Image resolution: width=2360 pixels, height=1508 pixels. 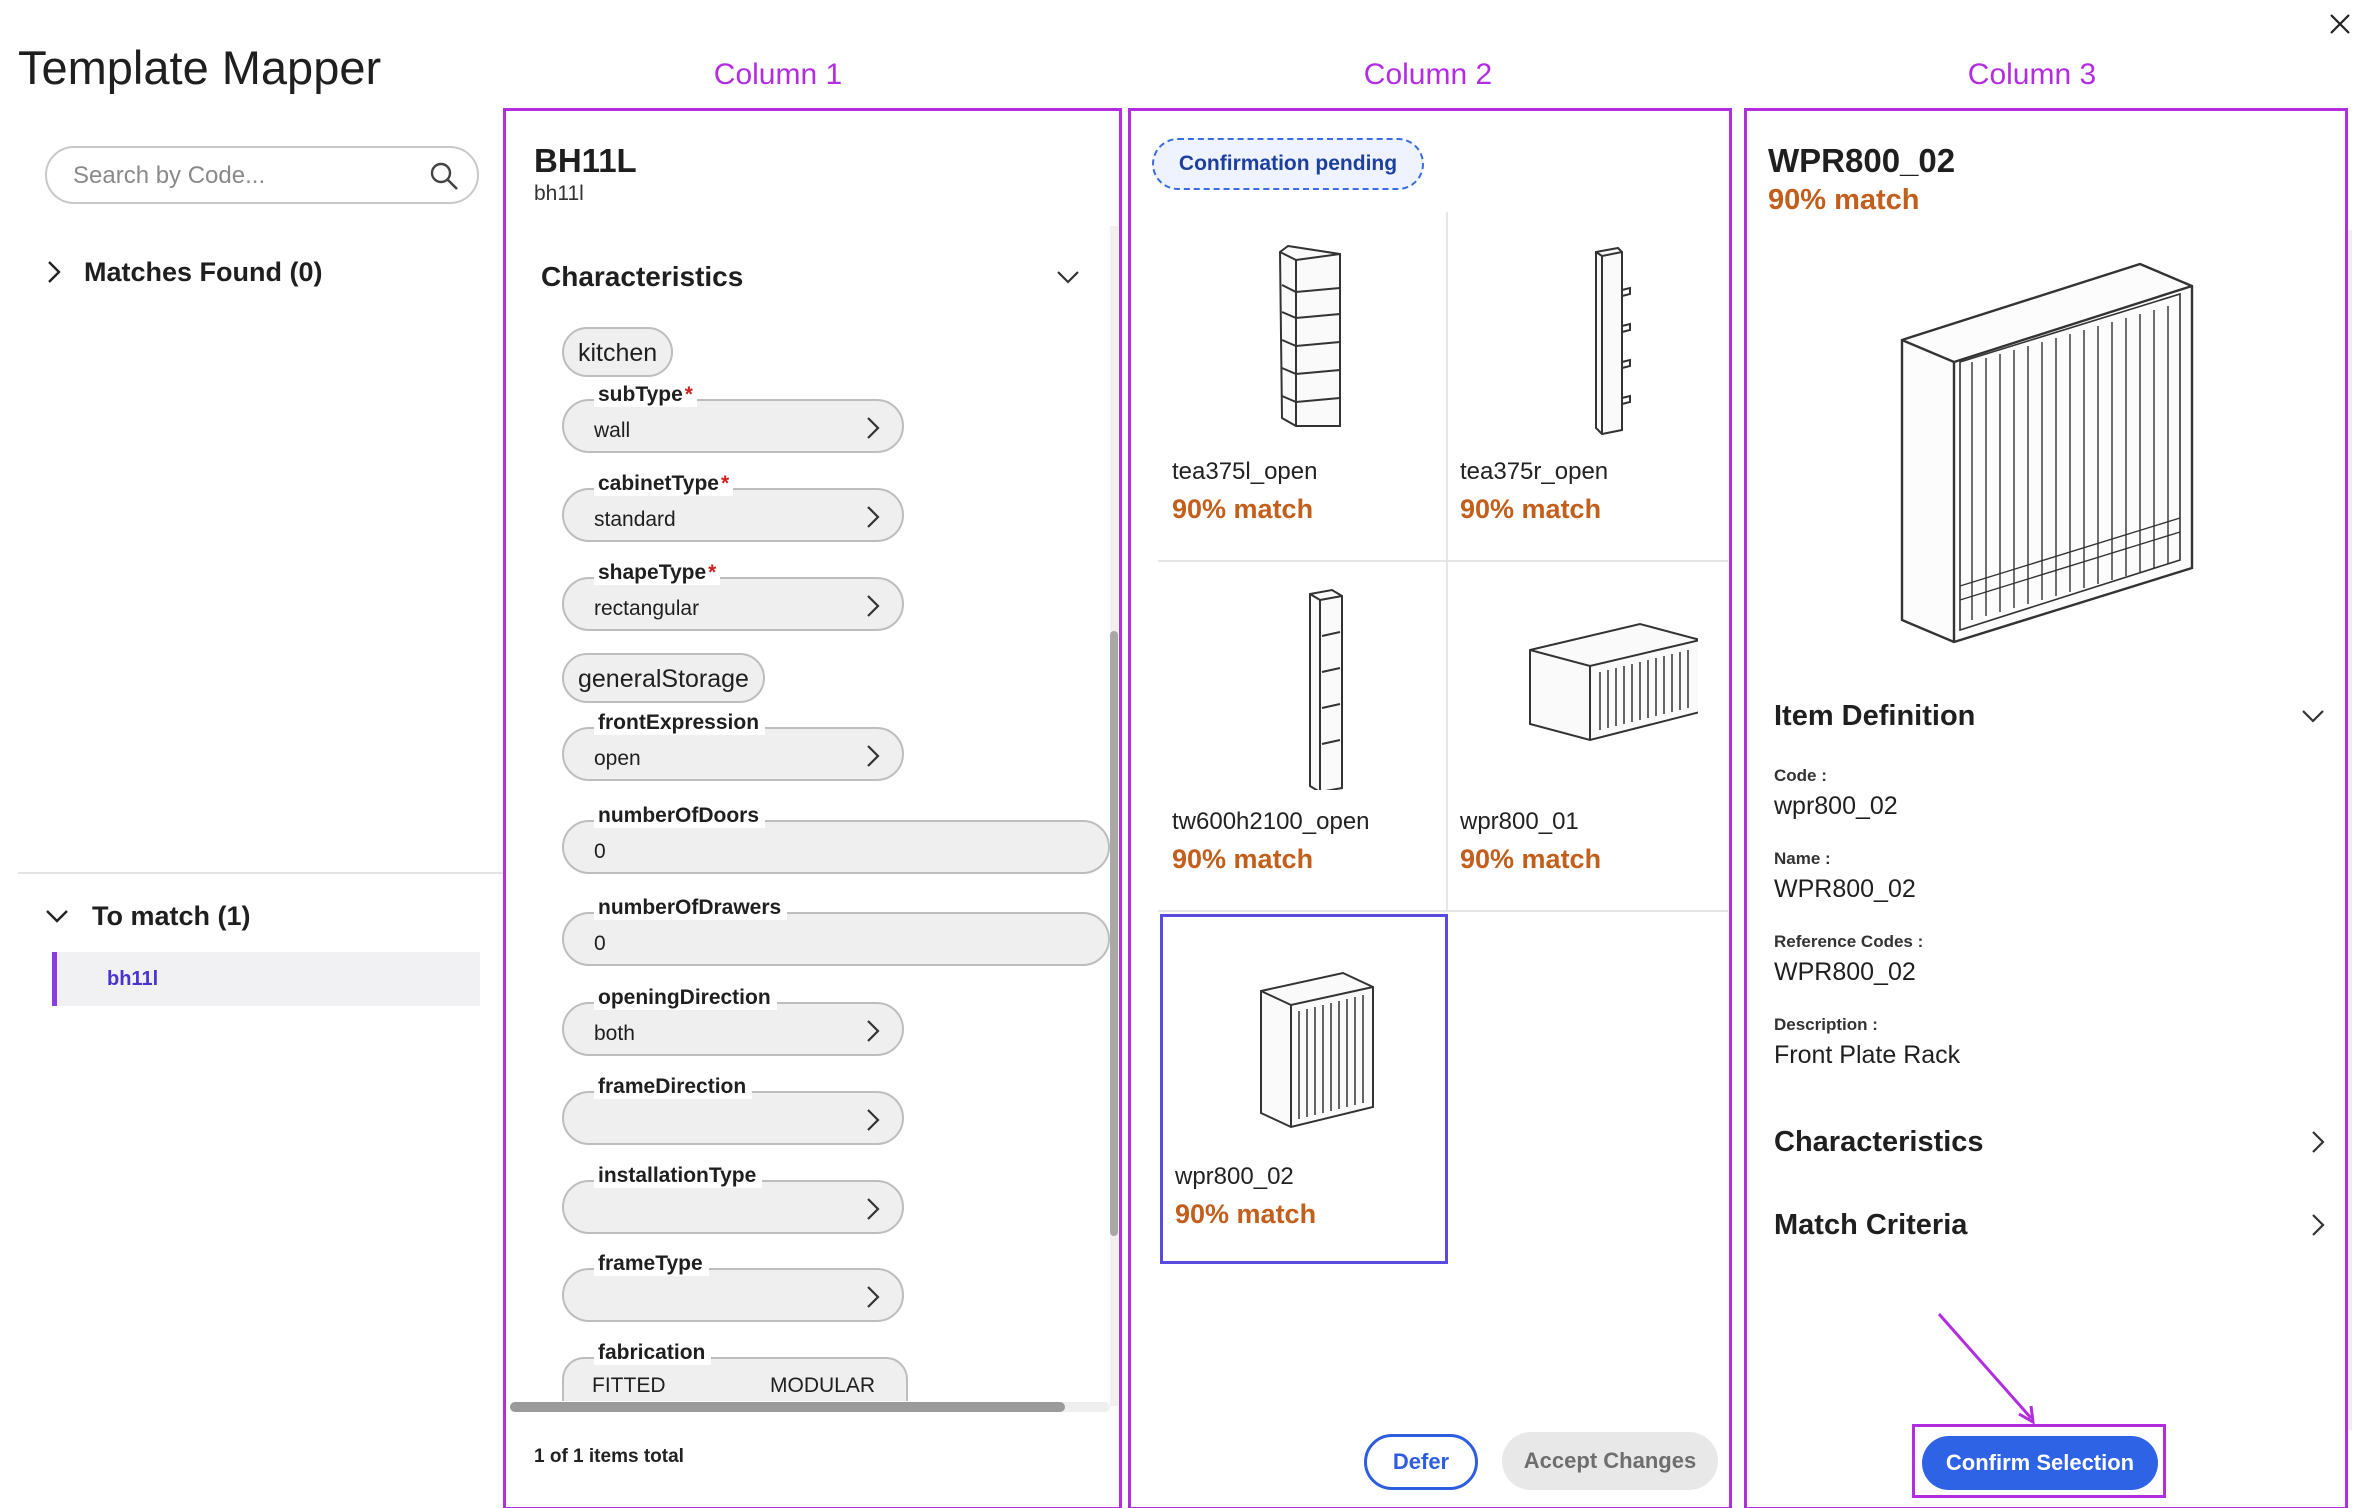 What do you see at coordinates (2050, 1225) in the screenshot?
I see `match-criteria-header: Match Criteria` at bounding box center [2050, 1225].